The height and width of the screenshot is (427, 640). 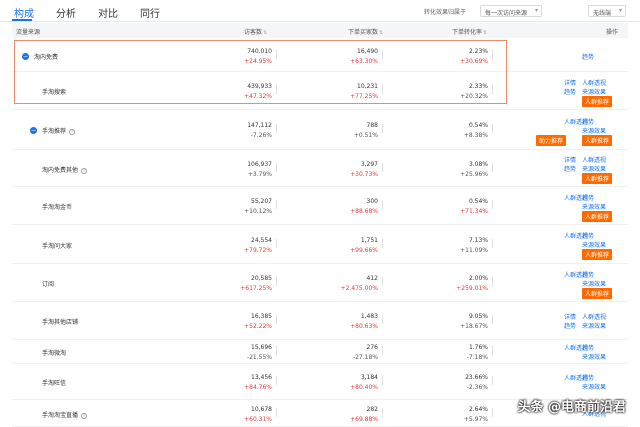 What do you see at coordinates (469, 31) in the screenshot?
I see `col-conversion: 下单转化率⇅` at bounding box center [469, 31].